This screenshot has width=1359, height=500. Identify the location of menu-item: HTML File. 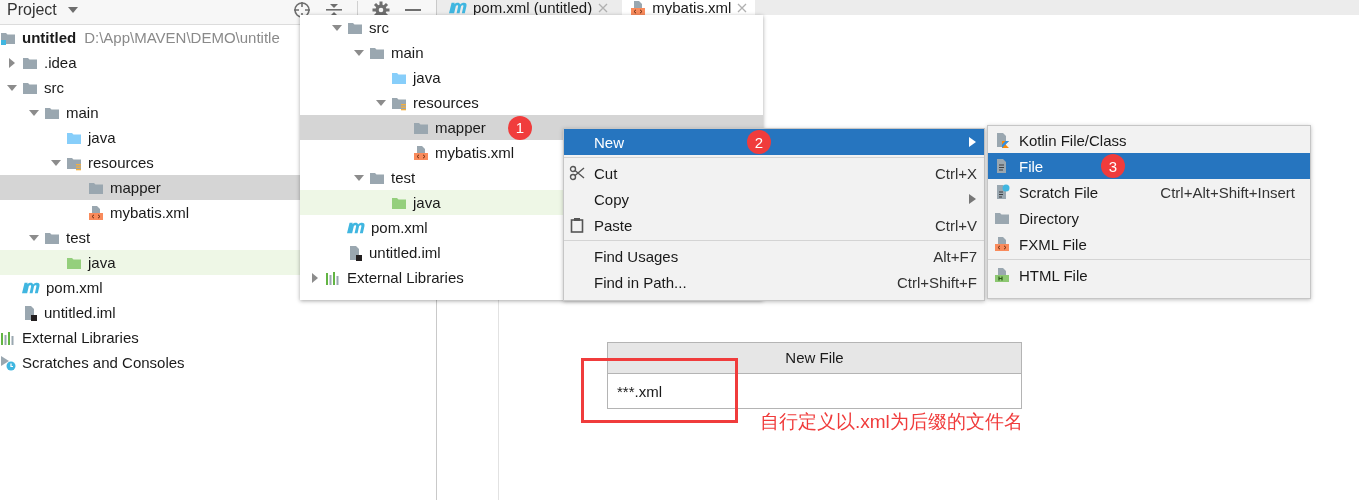
(1149, 275).